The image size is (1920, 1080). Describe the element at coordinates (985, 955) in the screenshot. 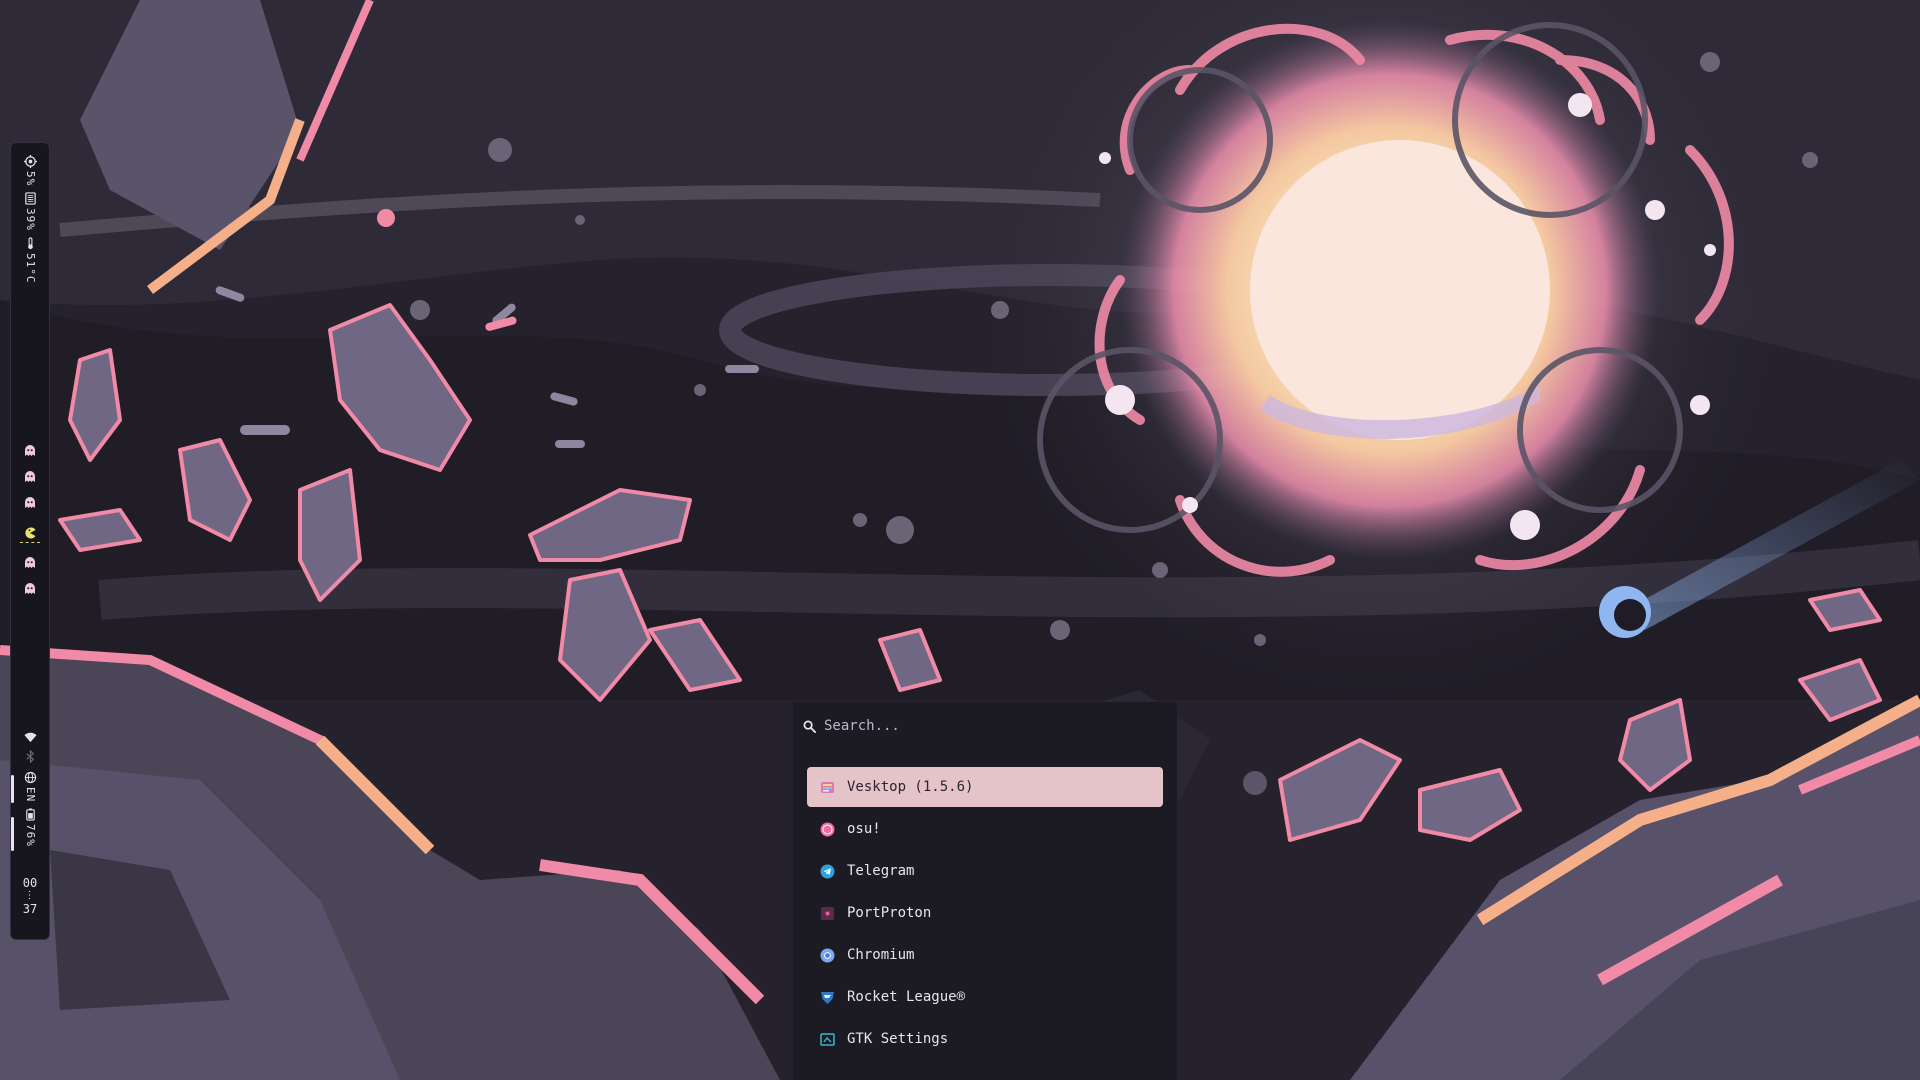

I see `app-item-chromium: Chromium` at that location.